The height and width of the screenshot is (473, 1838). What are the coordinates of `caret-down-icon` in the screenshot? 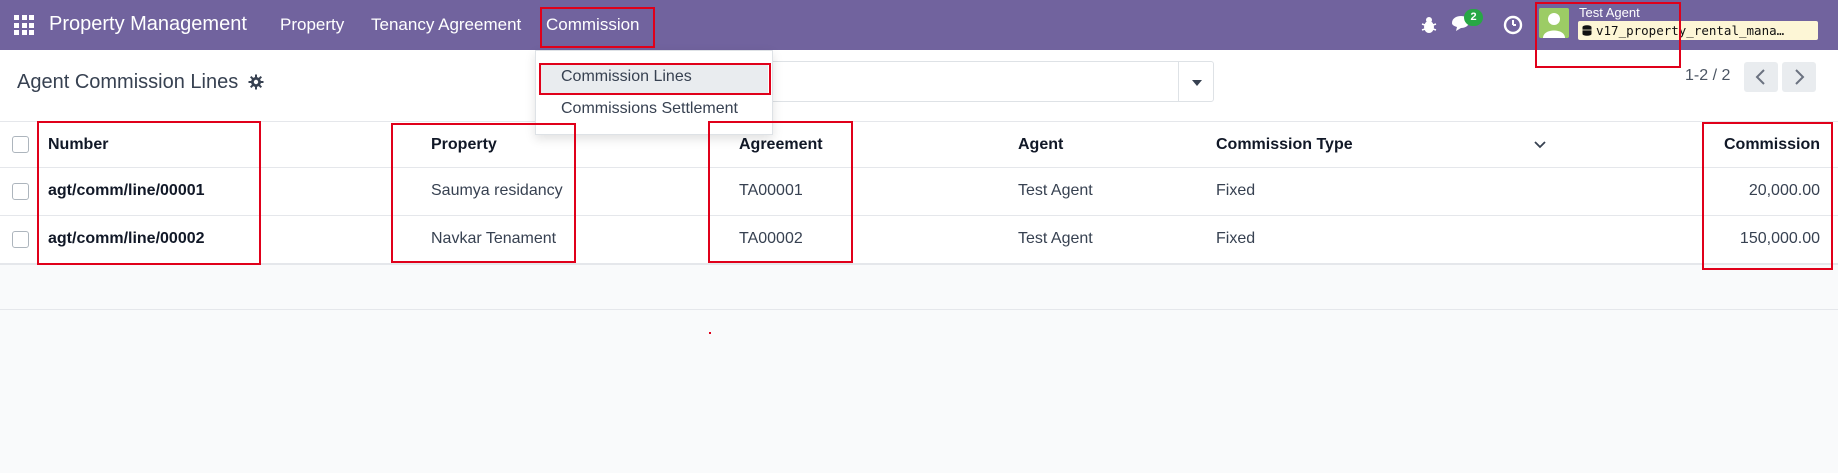 It's located at (1197, 83).